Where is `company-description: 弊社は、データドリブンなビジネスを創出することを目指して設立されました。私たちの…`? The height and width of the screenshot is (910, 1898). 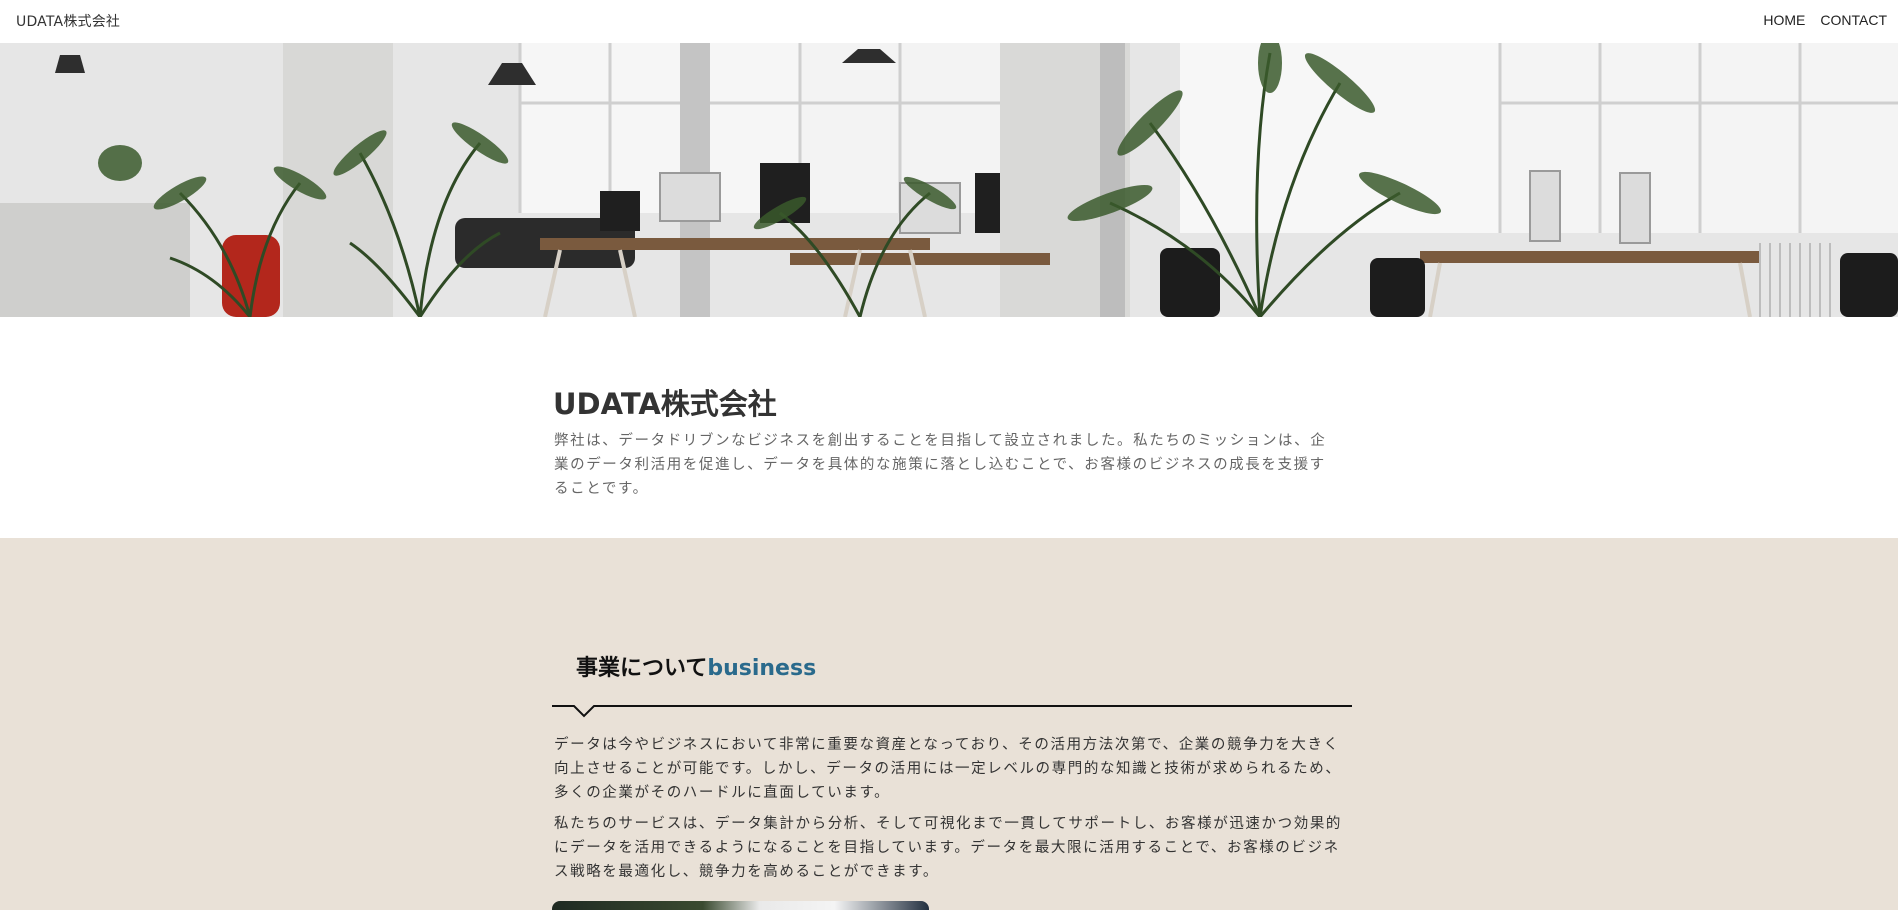 company-description: 弊社は、データドリブンなビジネスを創出することを目指して設立されました。私たちの… is located at coordinates (940, 465).